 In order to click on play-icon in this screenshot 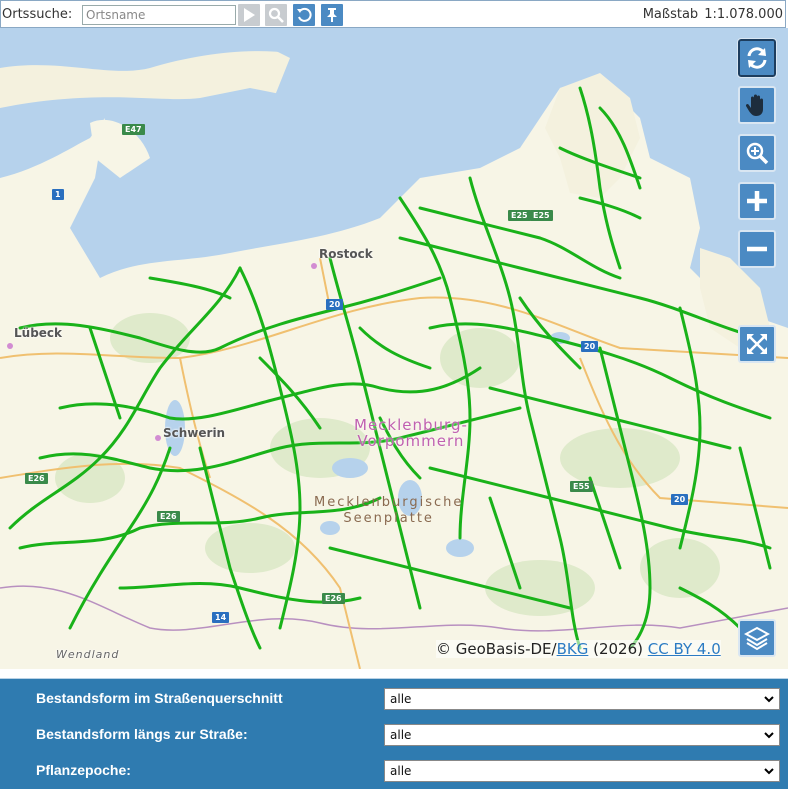, I will do `click(249, 15)`.